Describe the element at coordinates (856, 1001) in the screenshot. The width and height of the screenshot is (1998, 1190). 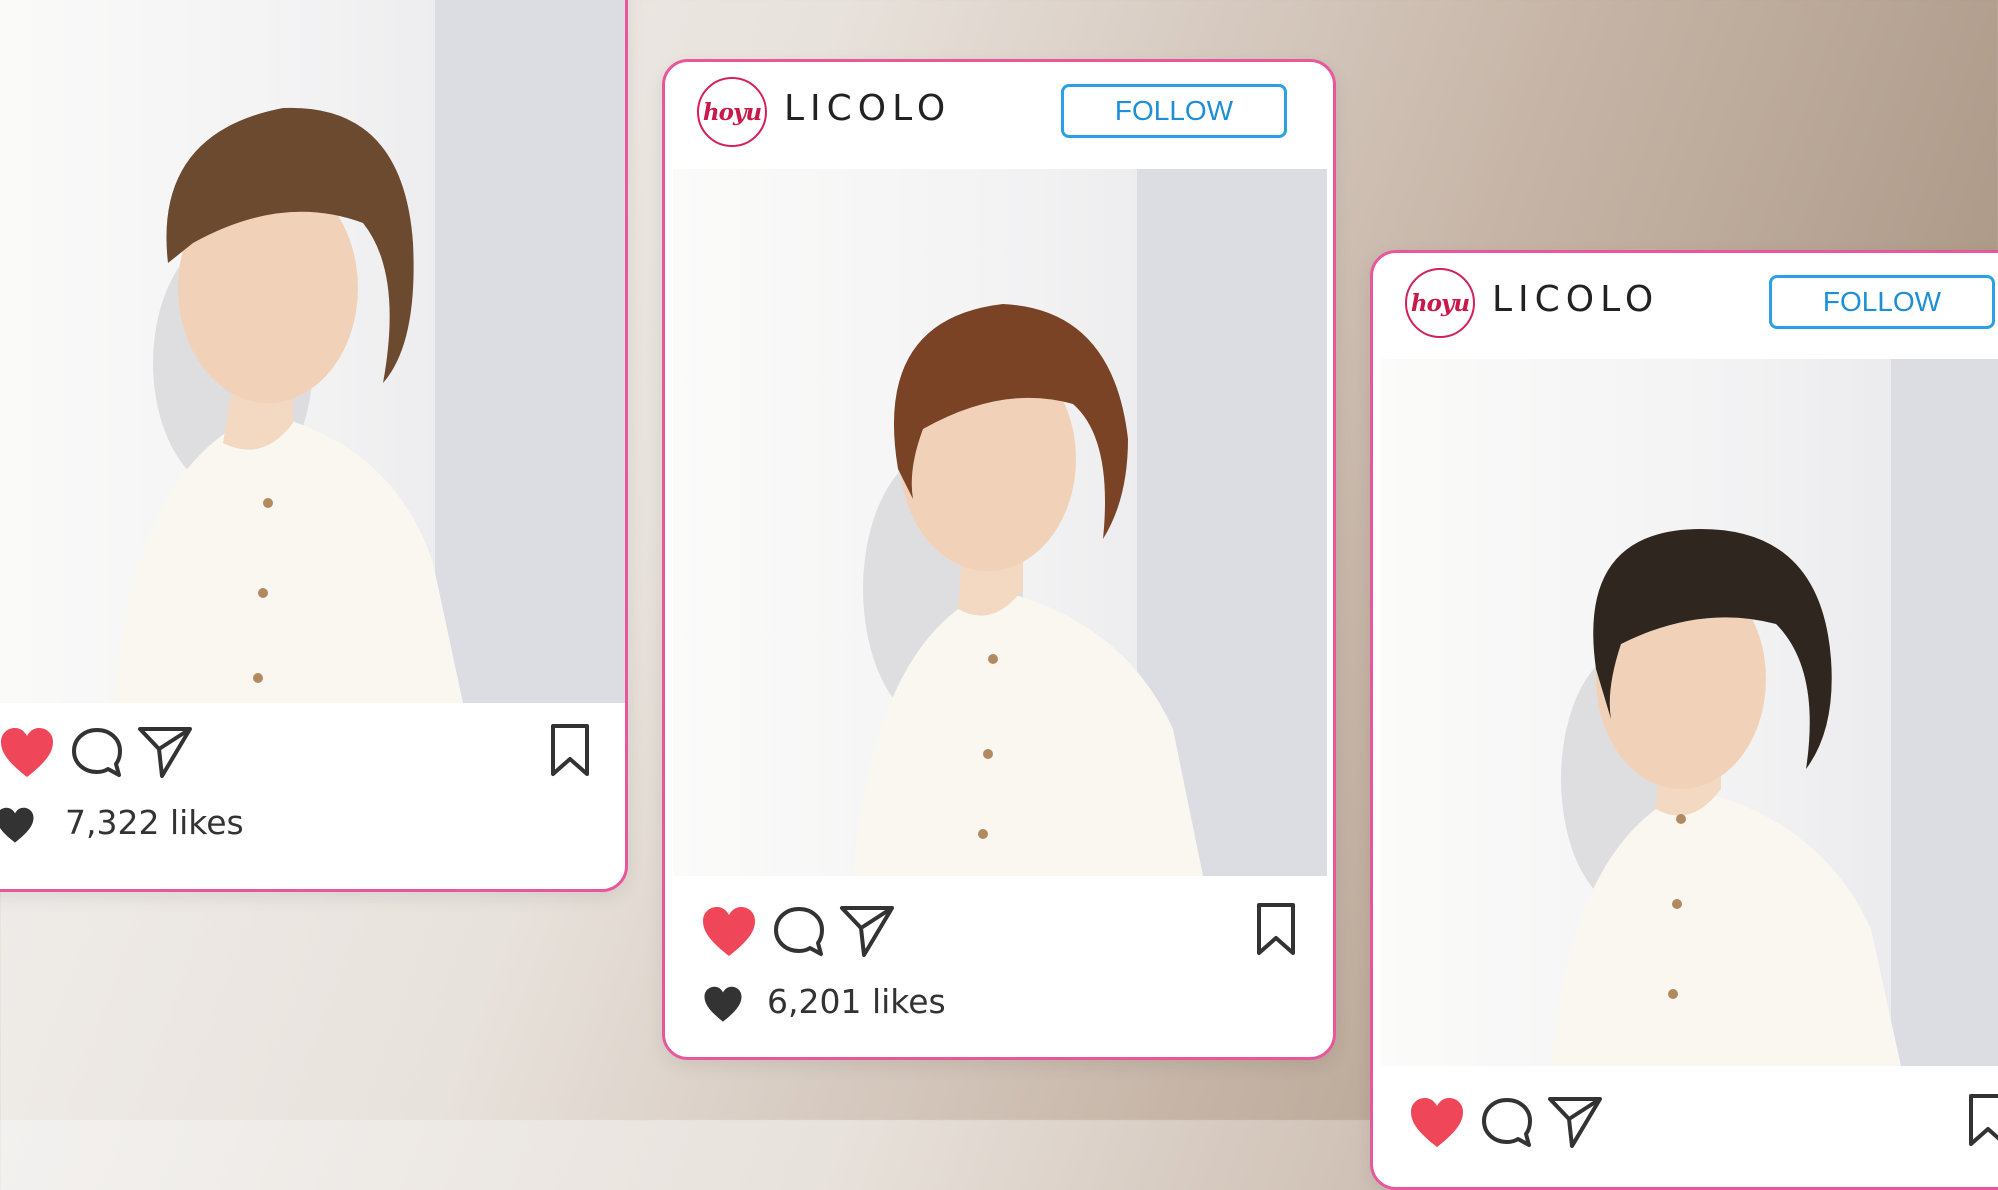
I see `likes-count: 6,201 likes` at that location.